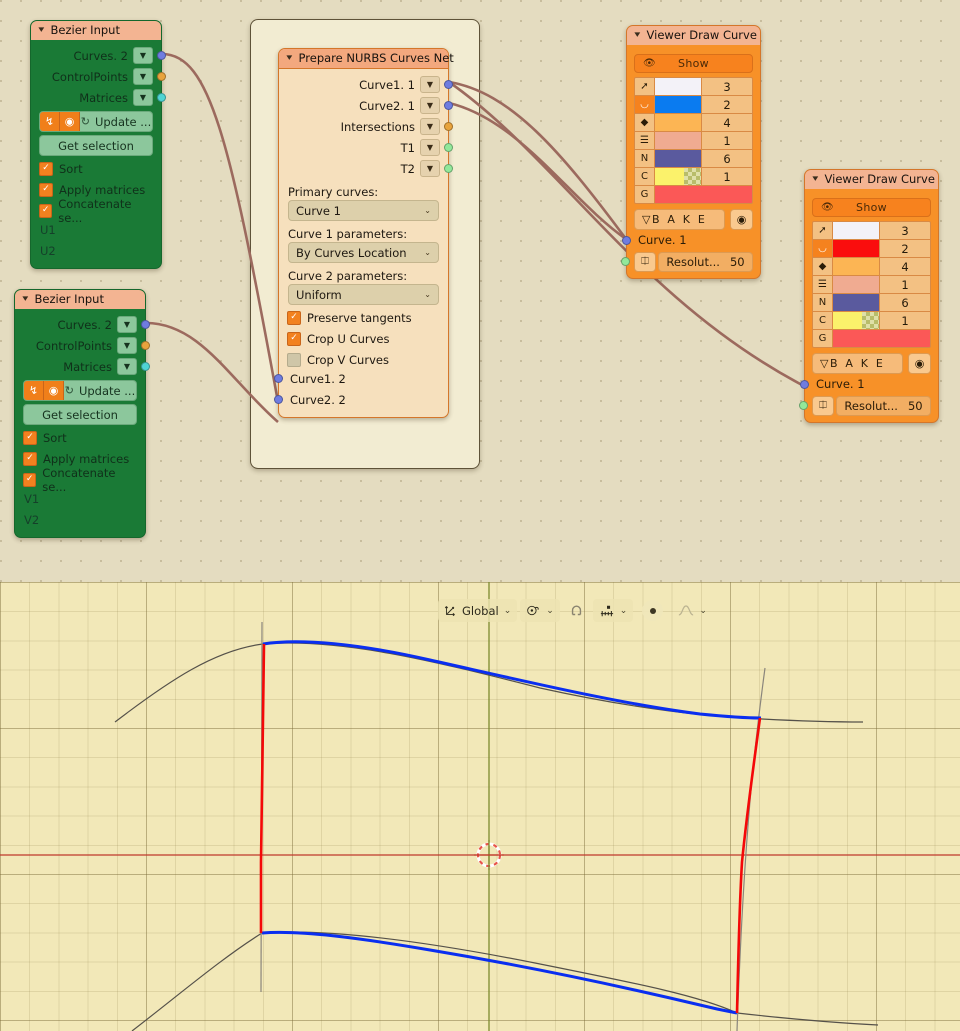  Describe the element at coordinates (540, 610) in the screenshot. I see `pivot-point-dropdown` at that location.